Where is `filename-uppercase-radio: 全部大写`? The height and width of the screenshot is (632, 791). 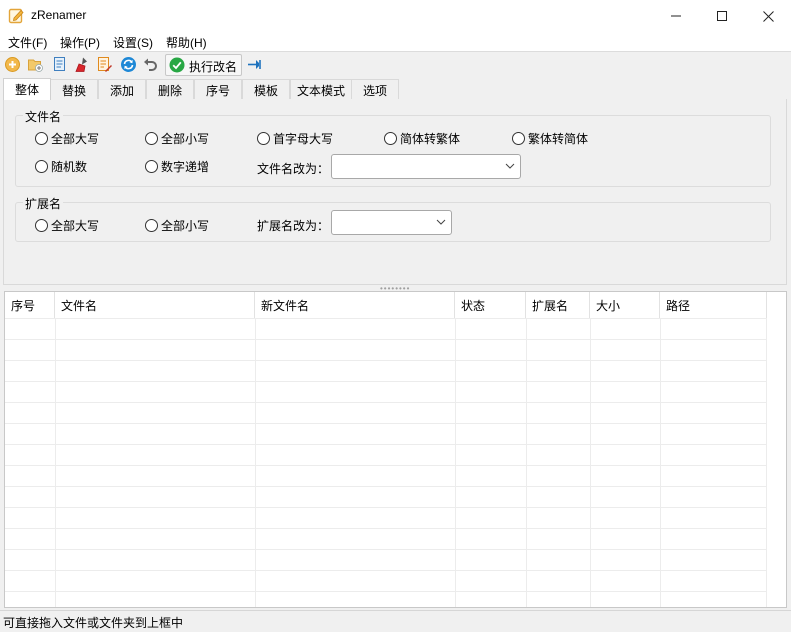 filename-uppercase-radio: 全部大写 is located at coordinates (67, 138).